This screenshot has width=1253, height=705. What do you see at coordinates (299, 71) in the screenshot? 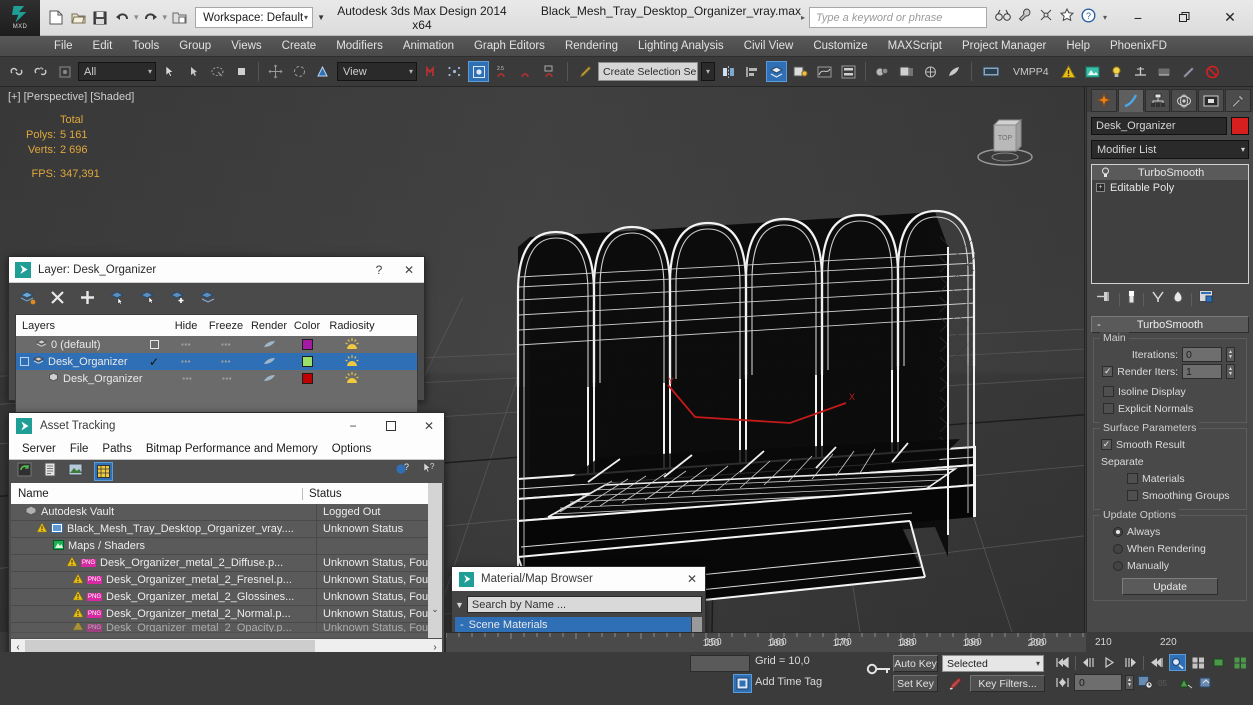
I see `select-and-rotate-icon` at bounding box center [299, 71].